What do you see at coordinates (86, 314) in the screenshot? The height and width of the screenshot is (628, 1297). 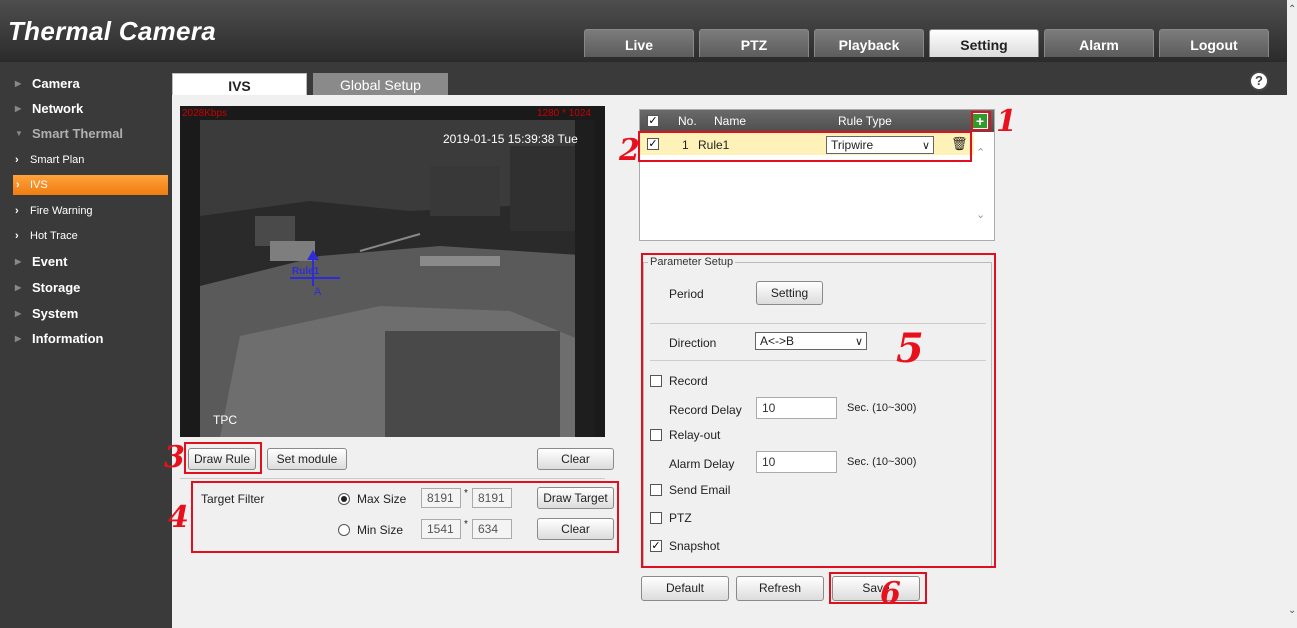 I see `sidebar-item-system: ▶ System` at bounding box center [86, 314].